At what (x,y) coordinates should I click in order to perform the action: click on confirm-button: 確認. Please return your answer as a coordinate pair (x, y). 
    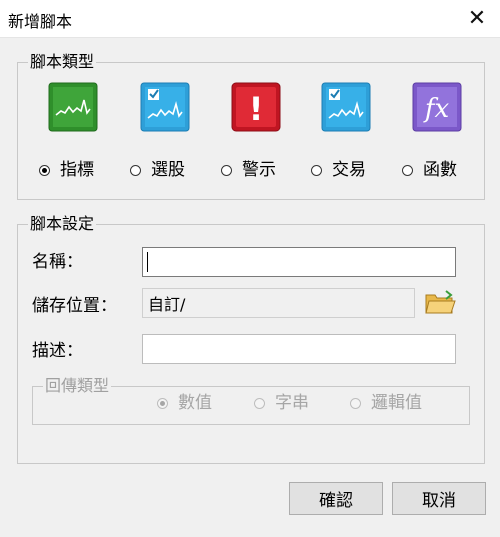
    Looking at the image, I should click on (336, 498).